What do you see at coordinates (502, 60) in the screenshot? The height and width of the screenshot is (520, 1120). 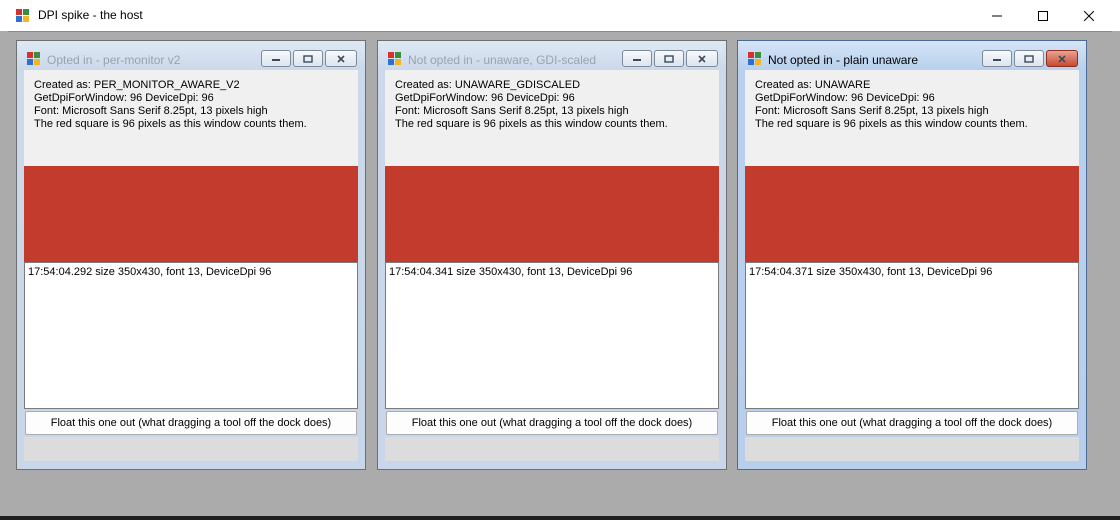 I see `child-title: Not opted in - unaware, GDI-scaled` at bounding box center [502, 60].